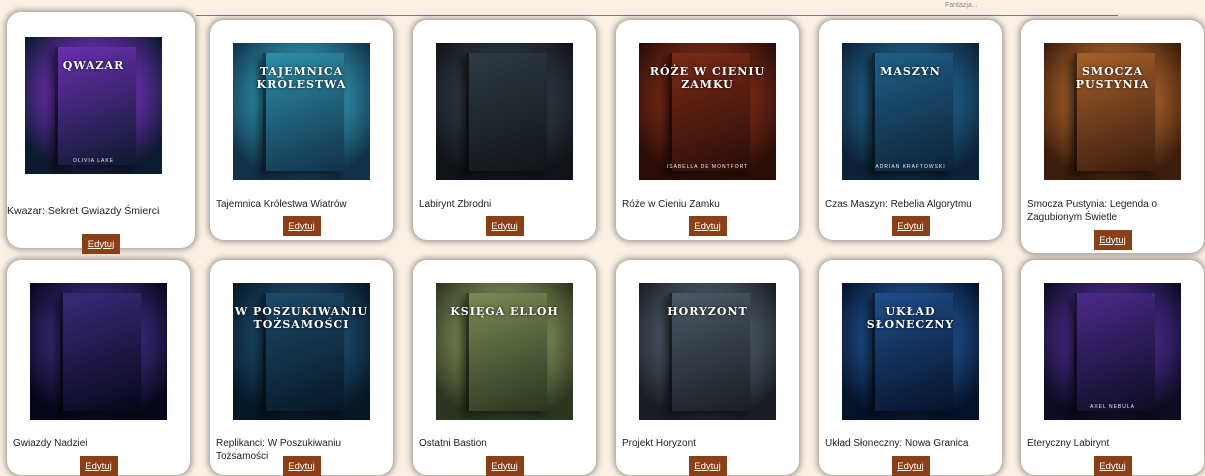 The image size is (1205, 476). I want to click on book-cover-image: TAJEMNICA KRÓLESTWA, so click(301, 111).